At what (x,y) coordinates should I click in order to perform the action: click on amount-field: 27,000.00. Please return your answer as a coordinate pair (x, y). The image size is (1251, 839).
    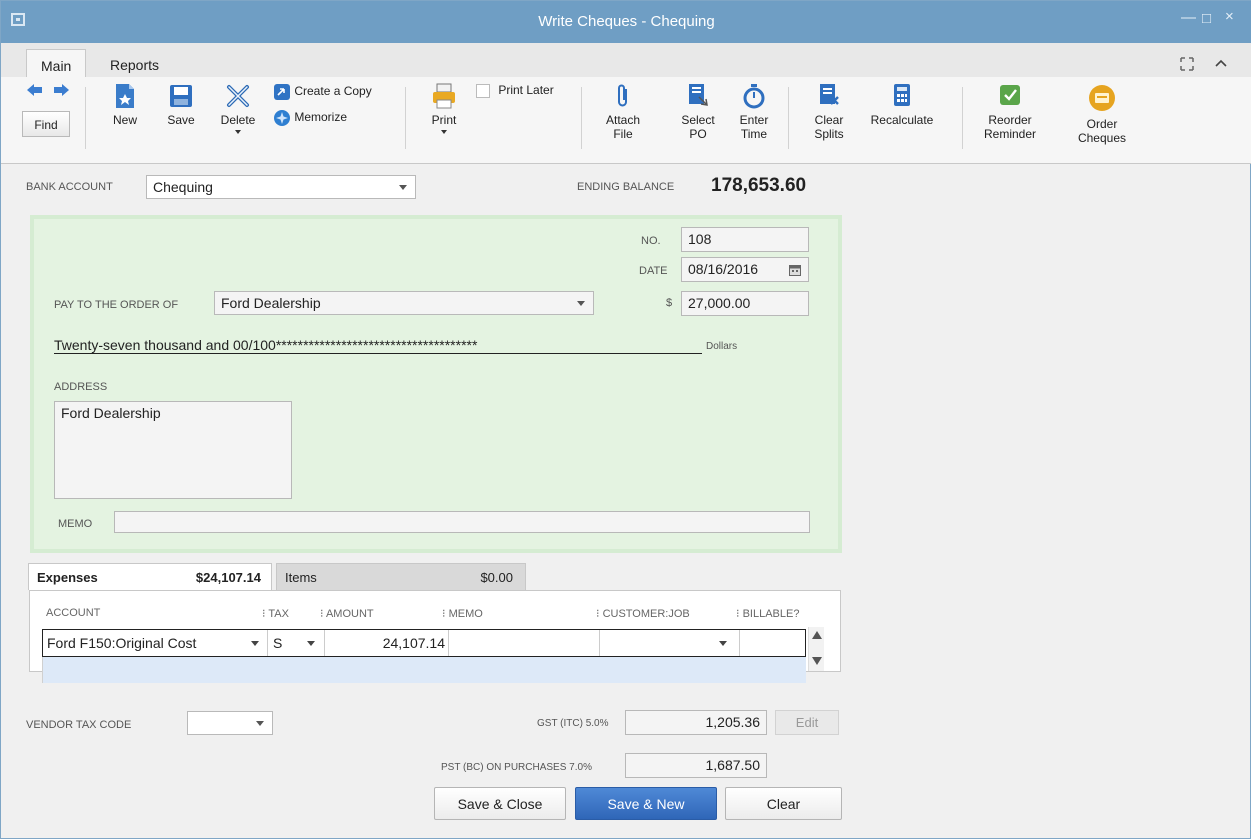
    Looking at the image, I should click on (745, 303).